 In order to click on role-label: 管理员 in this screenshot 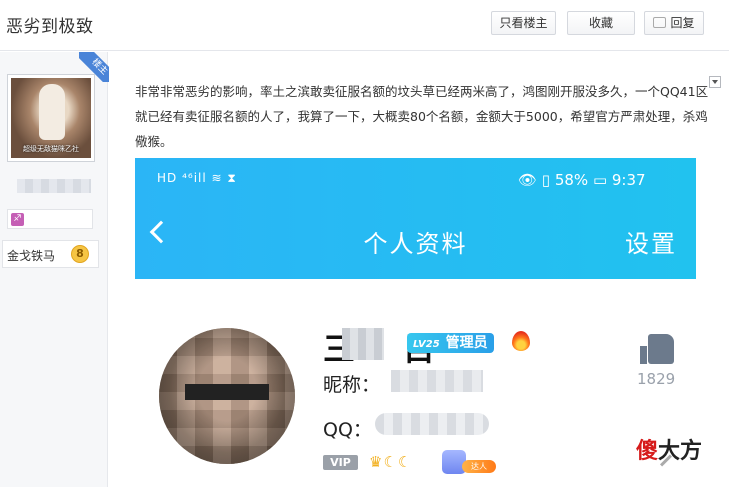, I will do `click(466, 343)`.